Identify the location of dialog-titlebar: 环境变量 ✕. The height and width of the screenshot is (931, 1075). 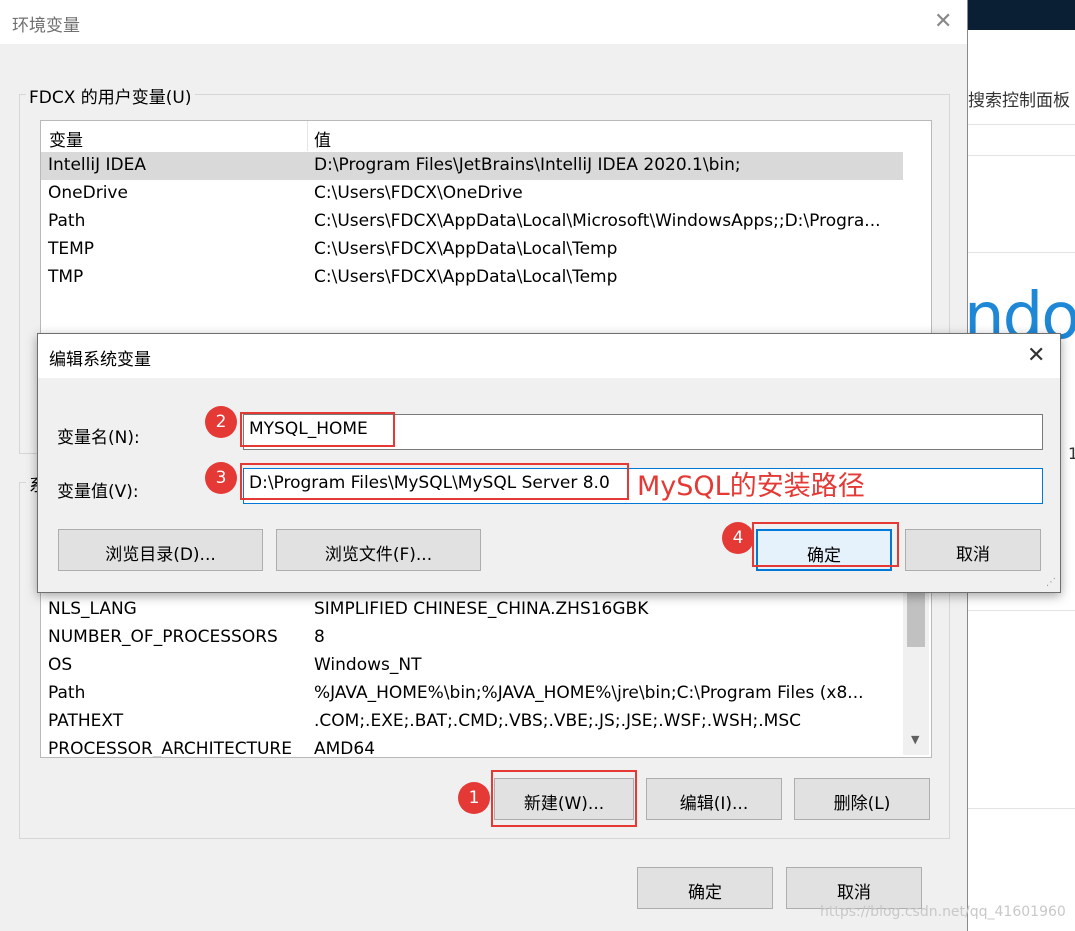
(483, 22).